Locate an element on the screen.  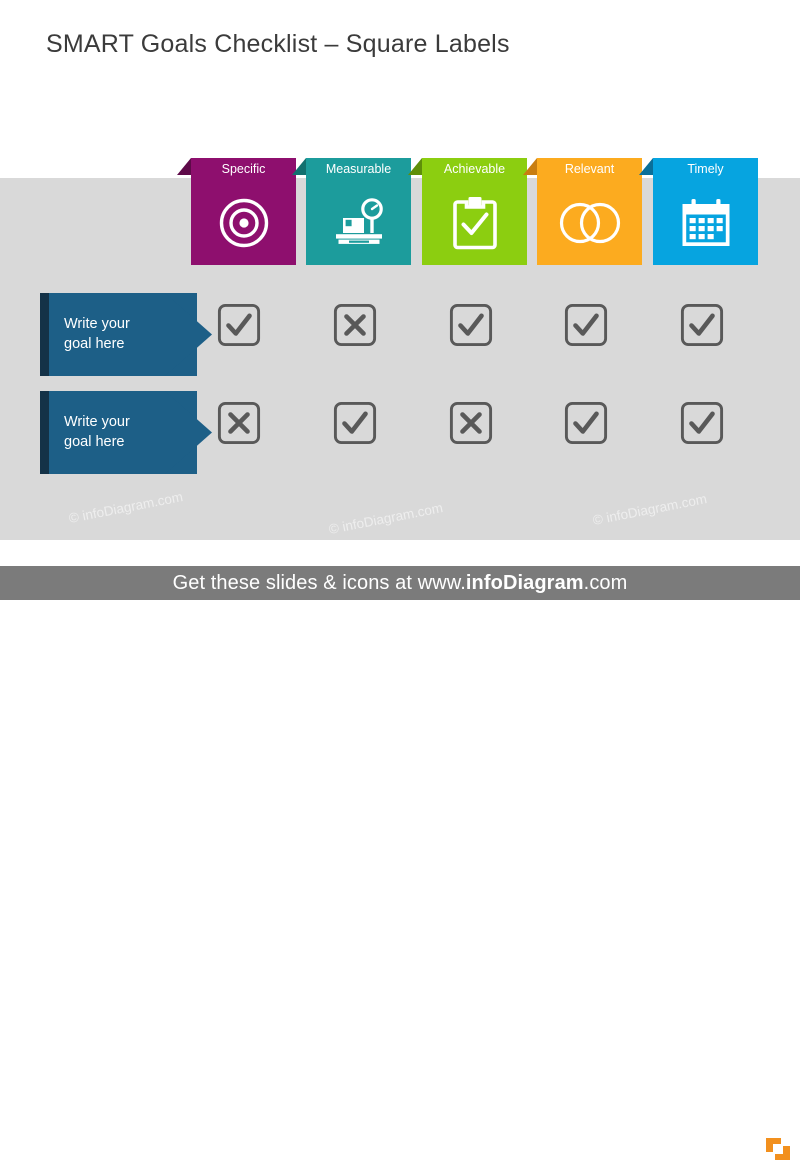
column-header-label: Timely is located at coordinates (705, 168).